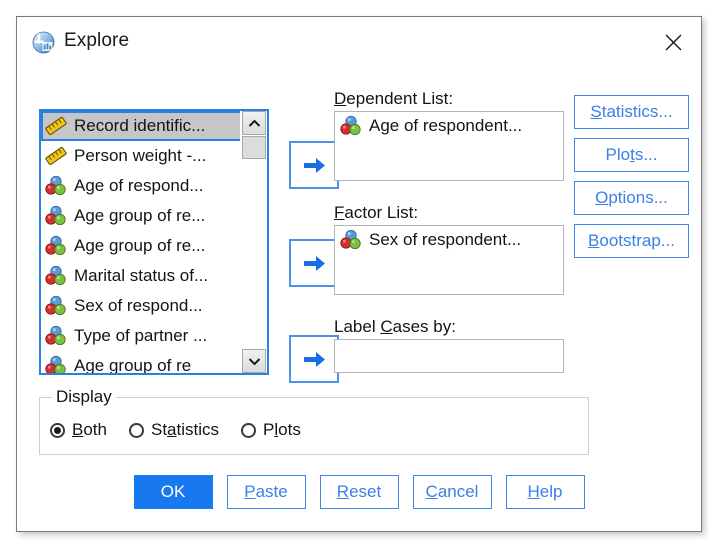 The image size is (719, 549). I want to click on paste-button: Paste, so click(266, 492).